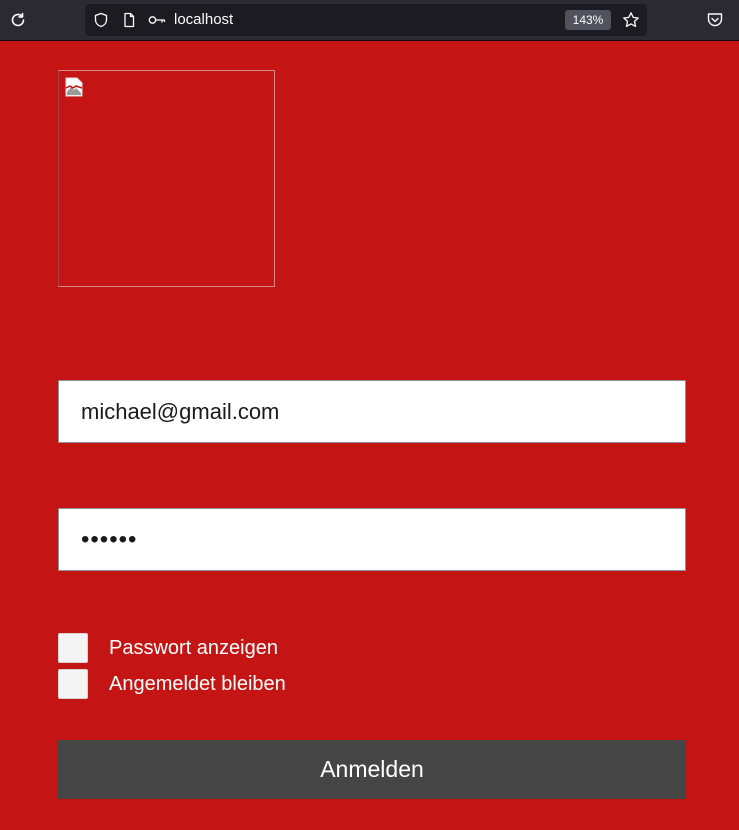 The width and height of the screenshot is (739, 830). Describe the element at coordinates (157, 20) in the screenshot. I see `key-icon` at that location.